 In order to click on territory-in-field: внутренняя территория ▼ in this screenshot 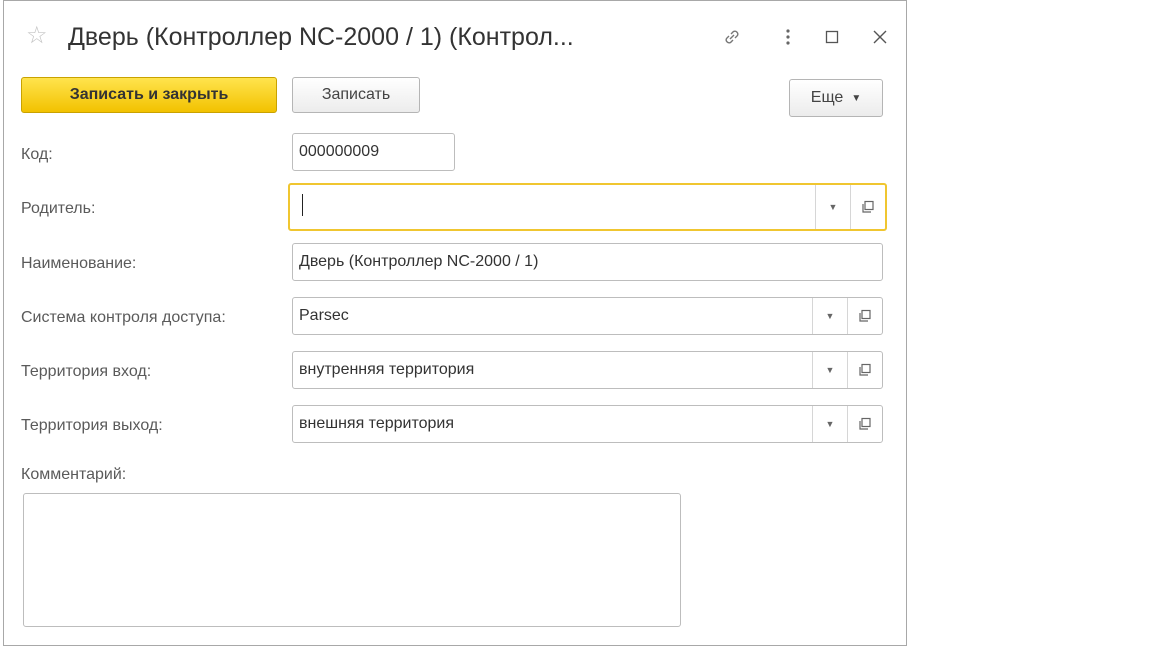, I will do `click(587, 370)`.